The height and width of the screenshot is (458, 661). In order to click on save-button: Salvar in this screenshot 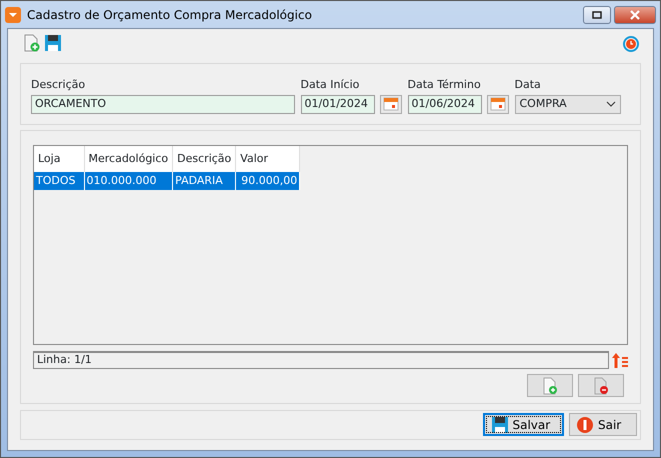, I will do `click(523, 424)`.